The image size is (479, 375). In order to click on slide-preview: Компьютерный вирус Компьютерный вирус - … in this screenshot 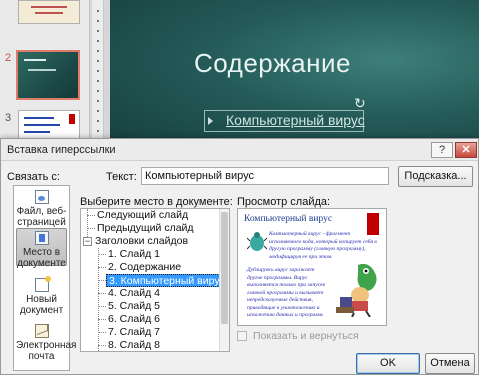, I will do `click(312, 267)`.